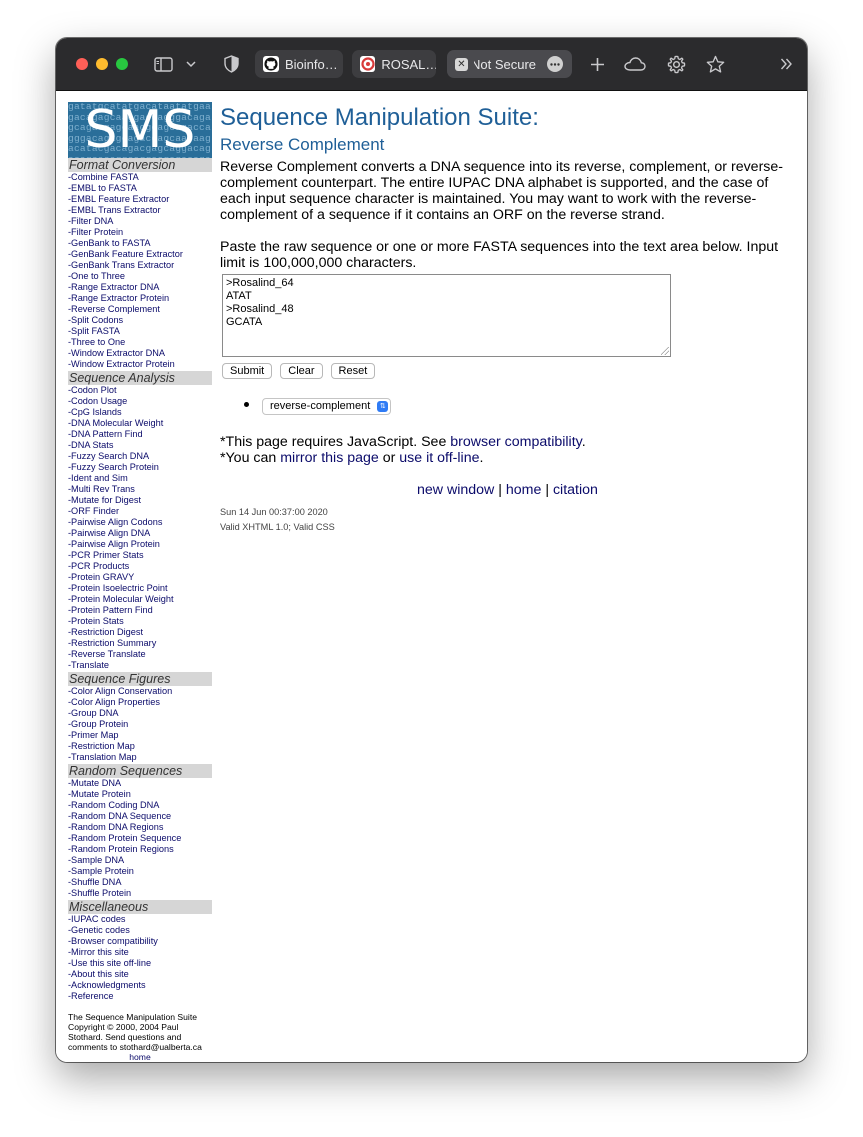 The height and width of the screenshot is (1137, 863). I want to click on sidebar-link: -Sample Protein, so click(140, 871).